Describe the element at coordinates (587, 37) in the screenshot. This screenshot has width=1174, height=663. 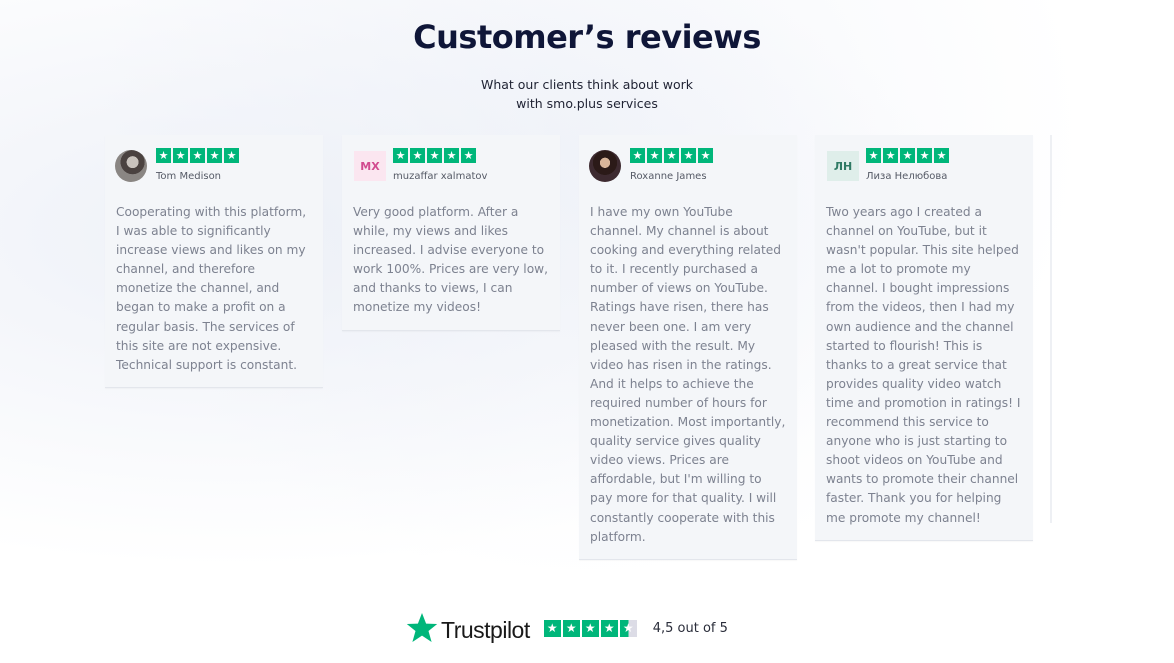
I see `page-title: Customer’s reviews` at that location.